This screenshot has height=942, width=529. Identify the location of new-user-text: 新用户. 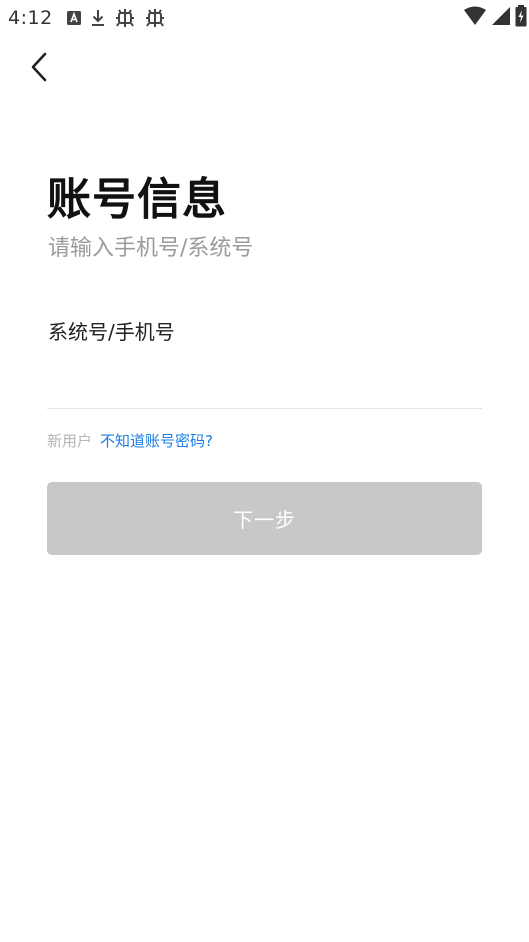
(70, 441).